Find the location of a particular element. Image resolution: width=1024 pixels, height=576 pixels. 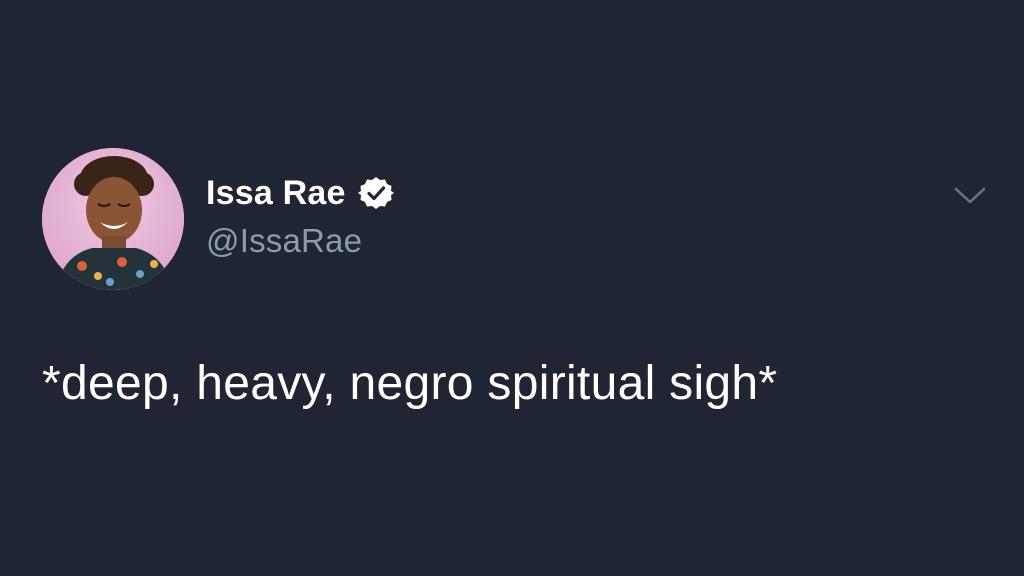

avatar-photo-icon is located at coordinates (113, 219).